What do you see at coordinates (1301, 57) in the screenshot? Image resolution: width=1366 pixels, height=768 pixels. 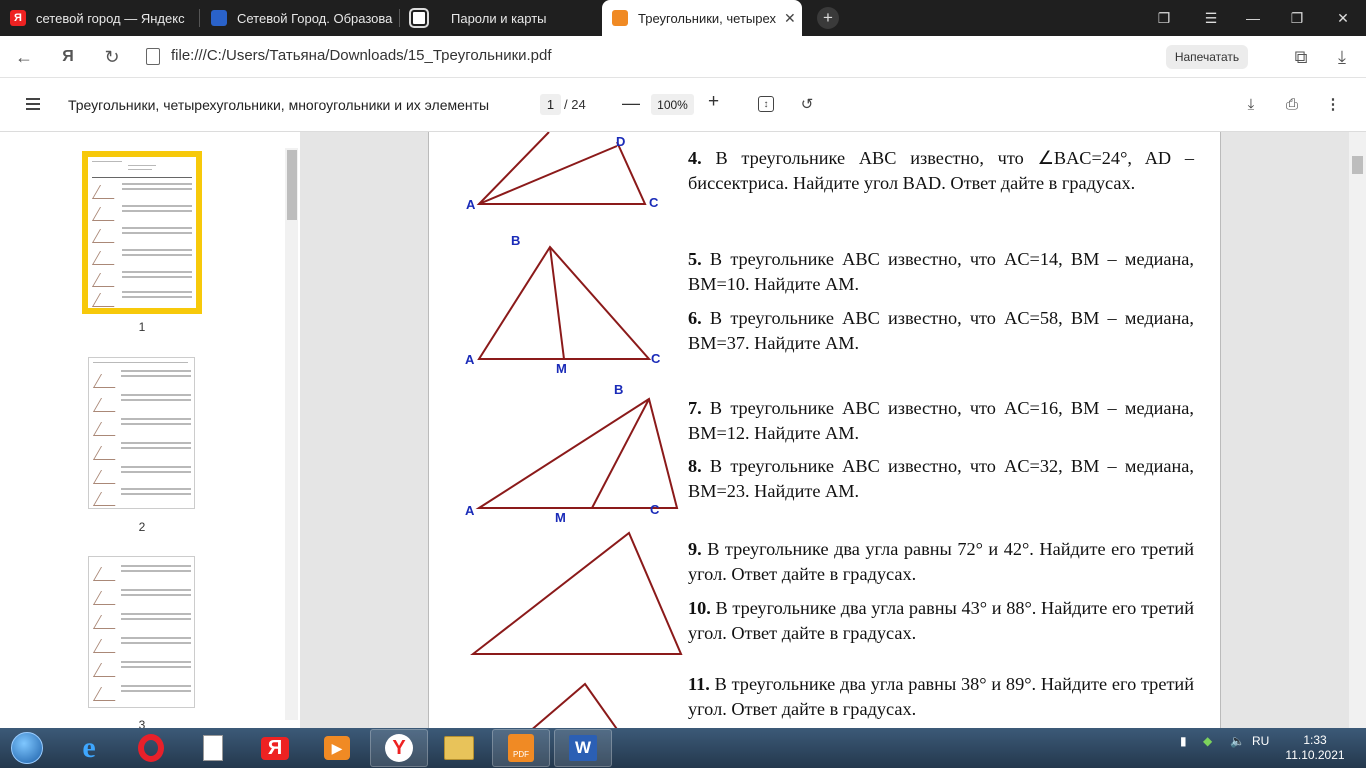 I see `extensions-icon: ⧉` at bounding box center [1301, 57].